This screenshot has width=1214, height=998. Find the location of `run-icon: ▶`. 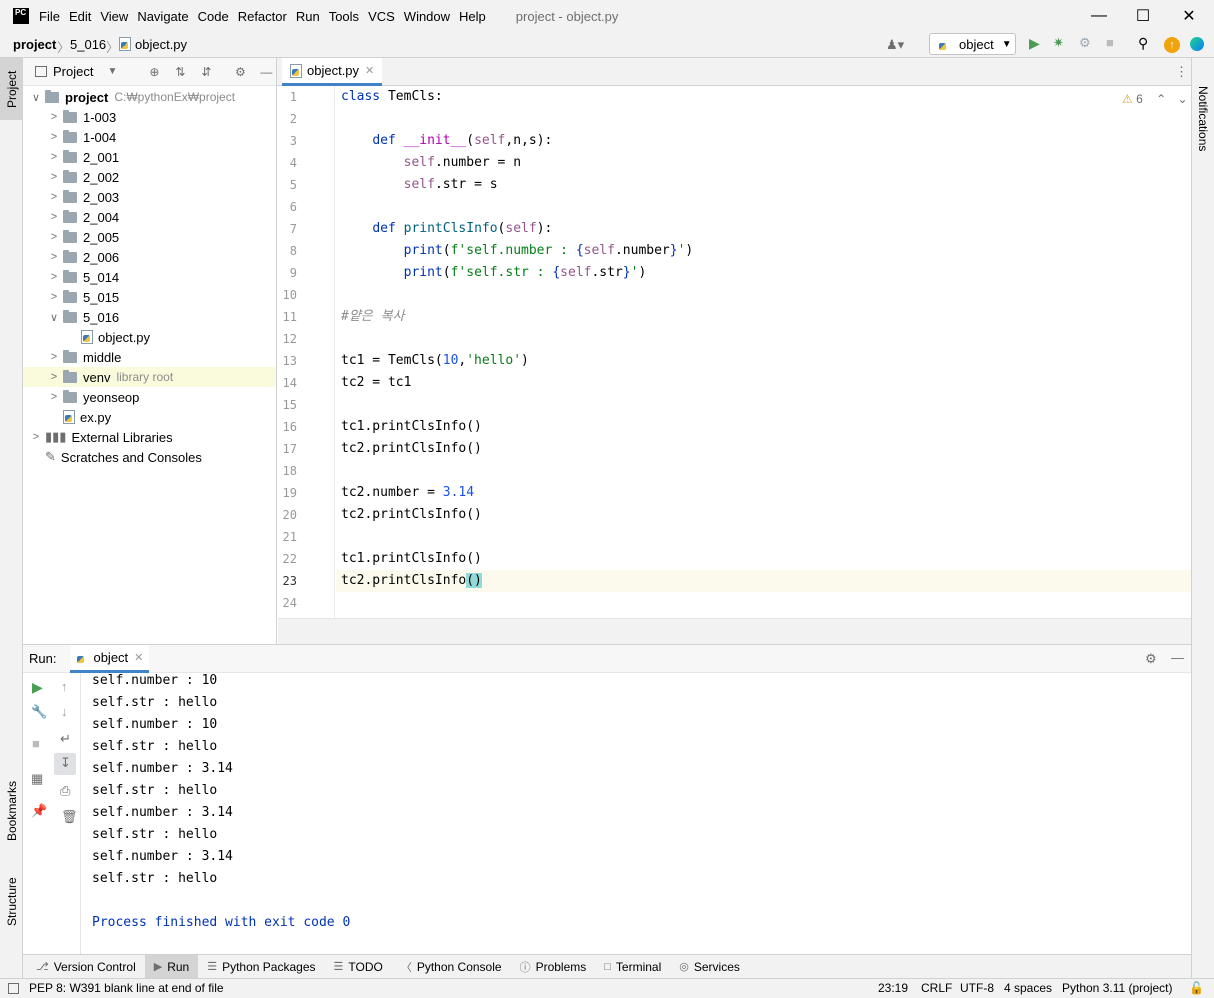

run-icon: ▶ is located at coordinates (1034, 43).